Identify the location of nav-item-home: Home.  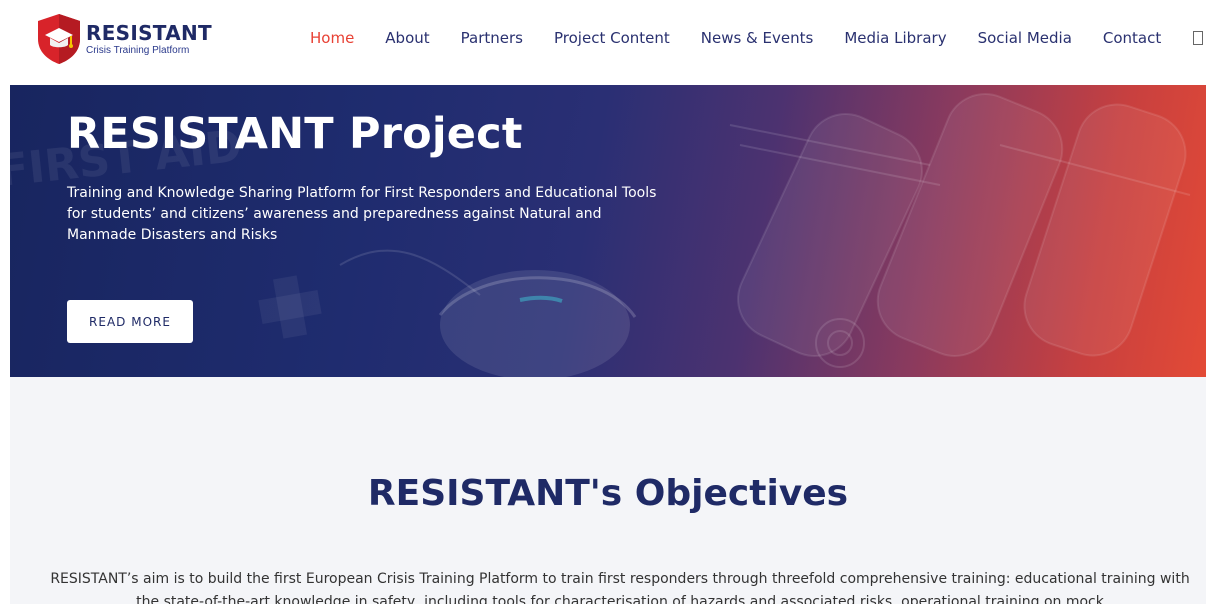
(332, 38).